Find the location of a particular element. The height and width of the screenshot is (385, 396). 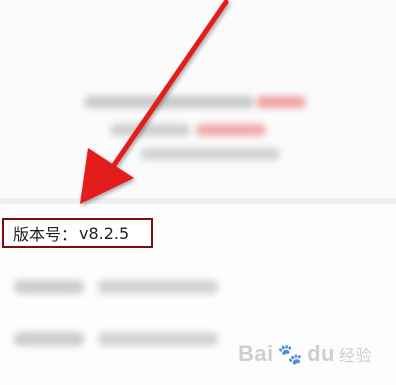

watermark-cn-text: 经验 is located at coordinates (355, 356).